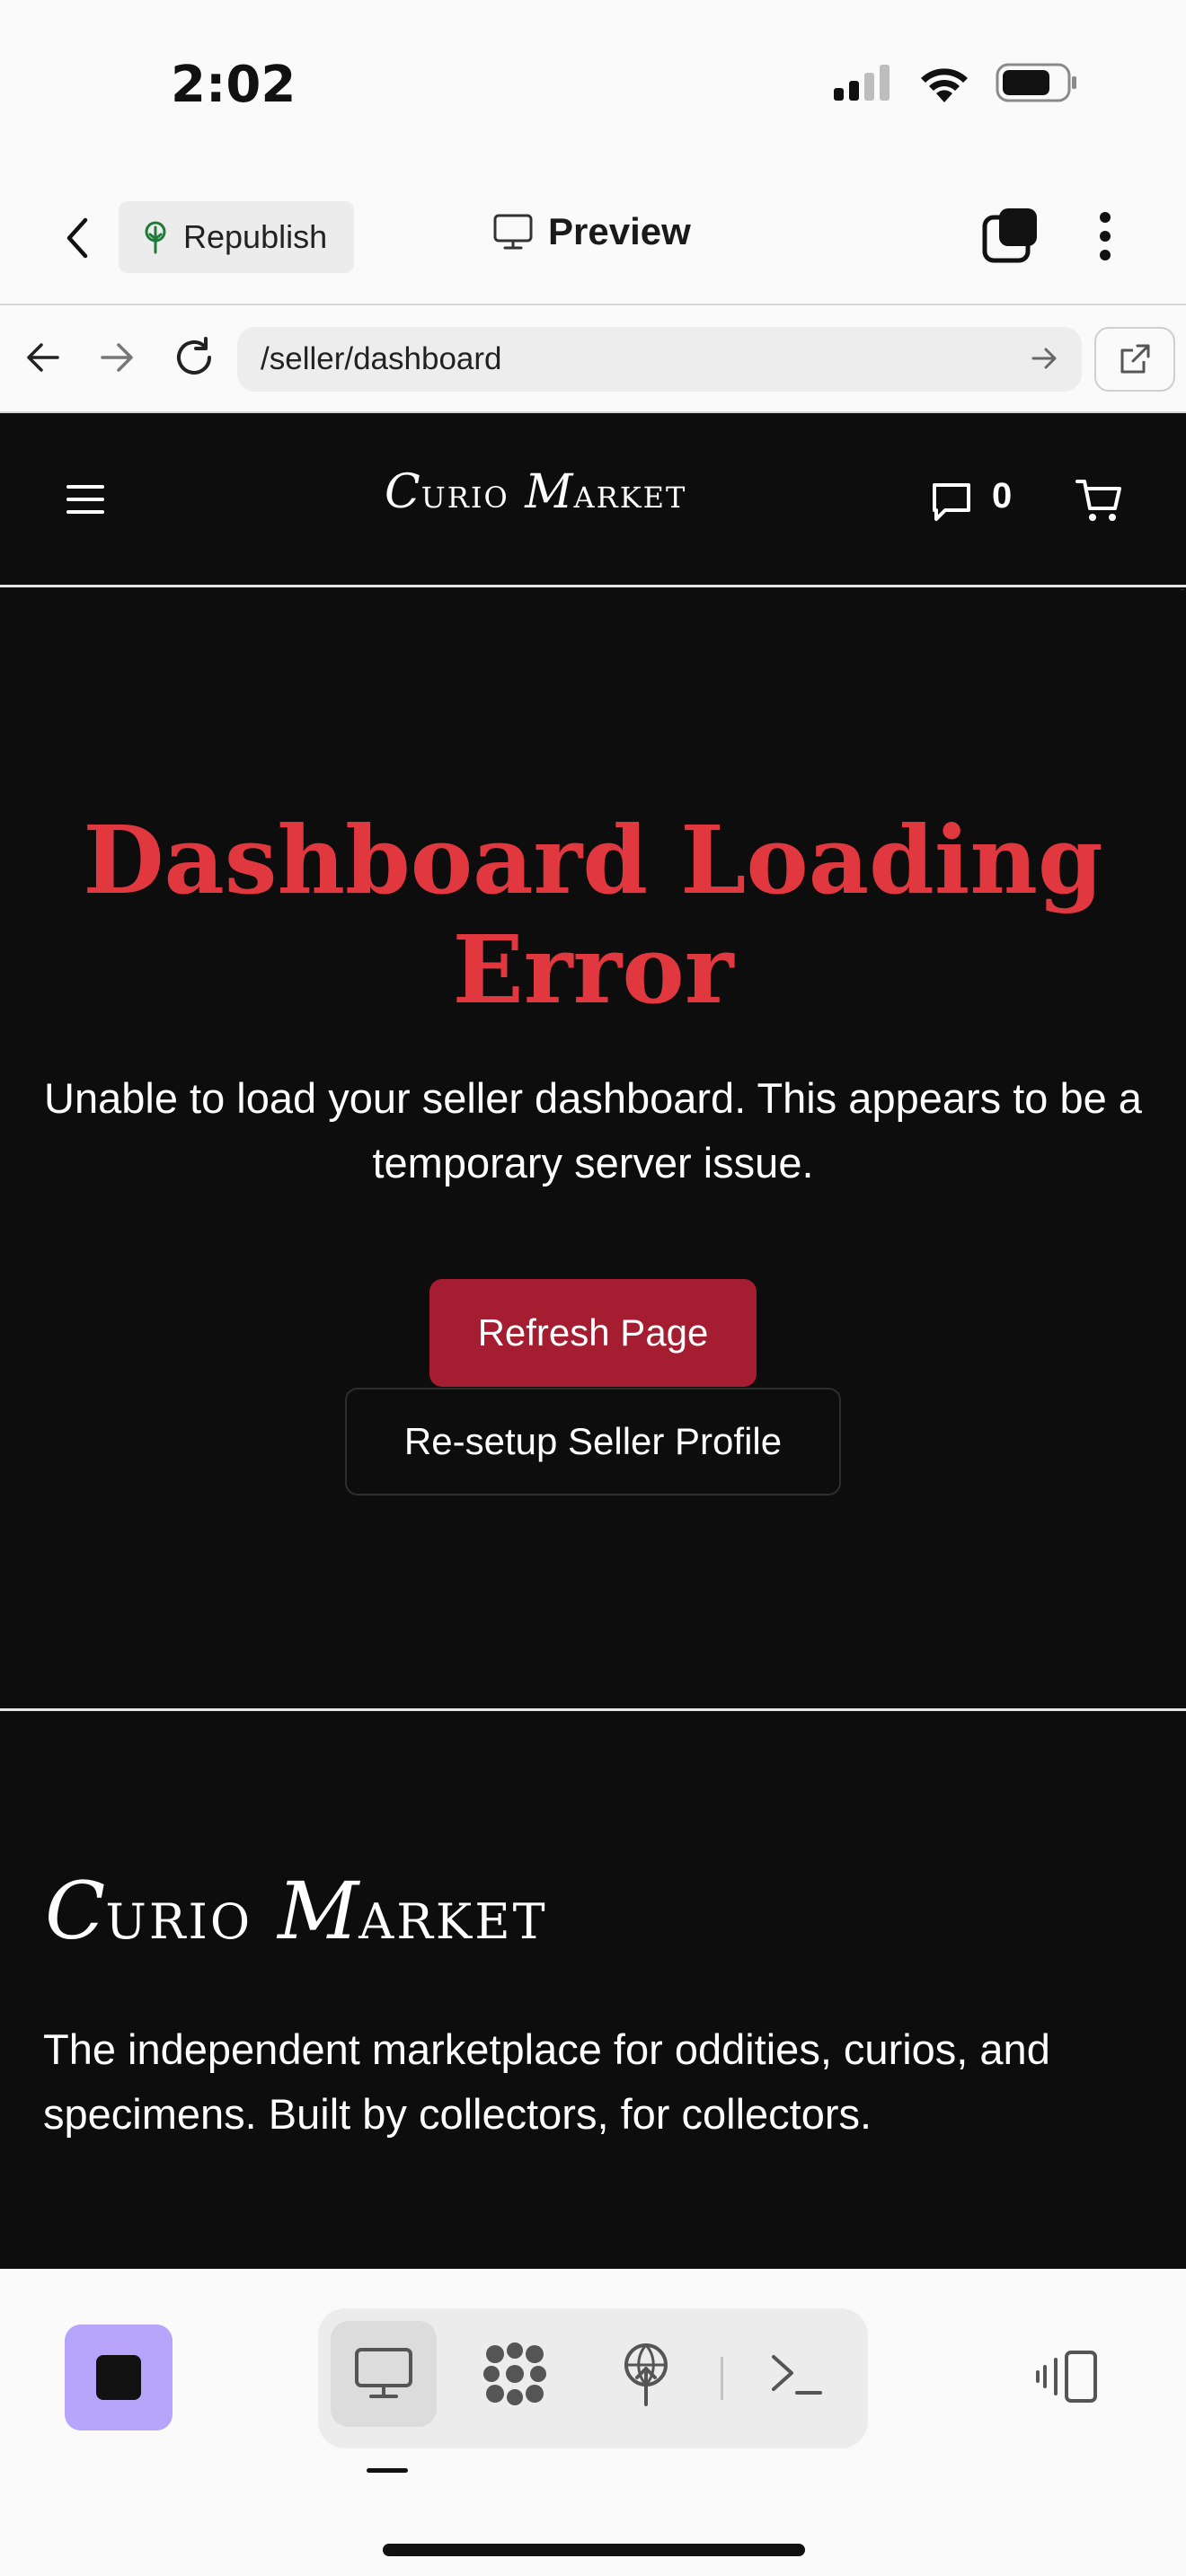 The image size is (1186, 2576). I want to click on browser-forward-button, so click(117, 357).